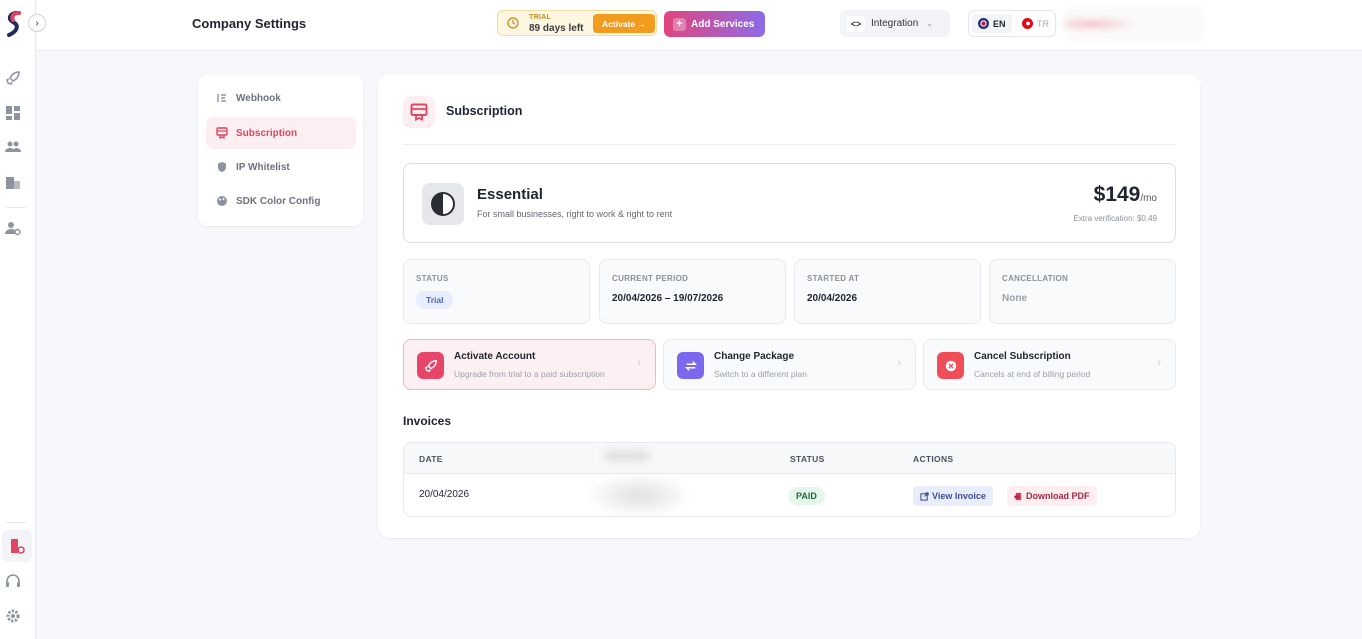 This screenshot has height=639, width=1362. I want to click on app-sidebar: ›, so click(23, 319).